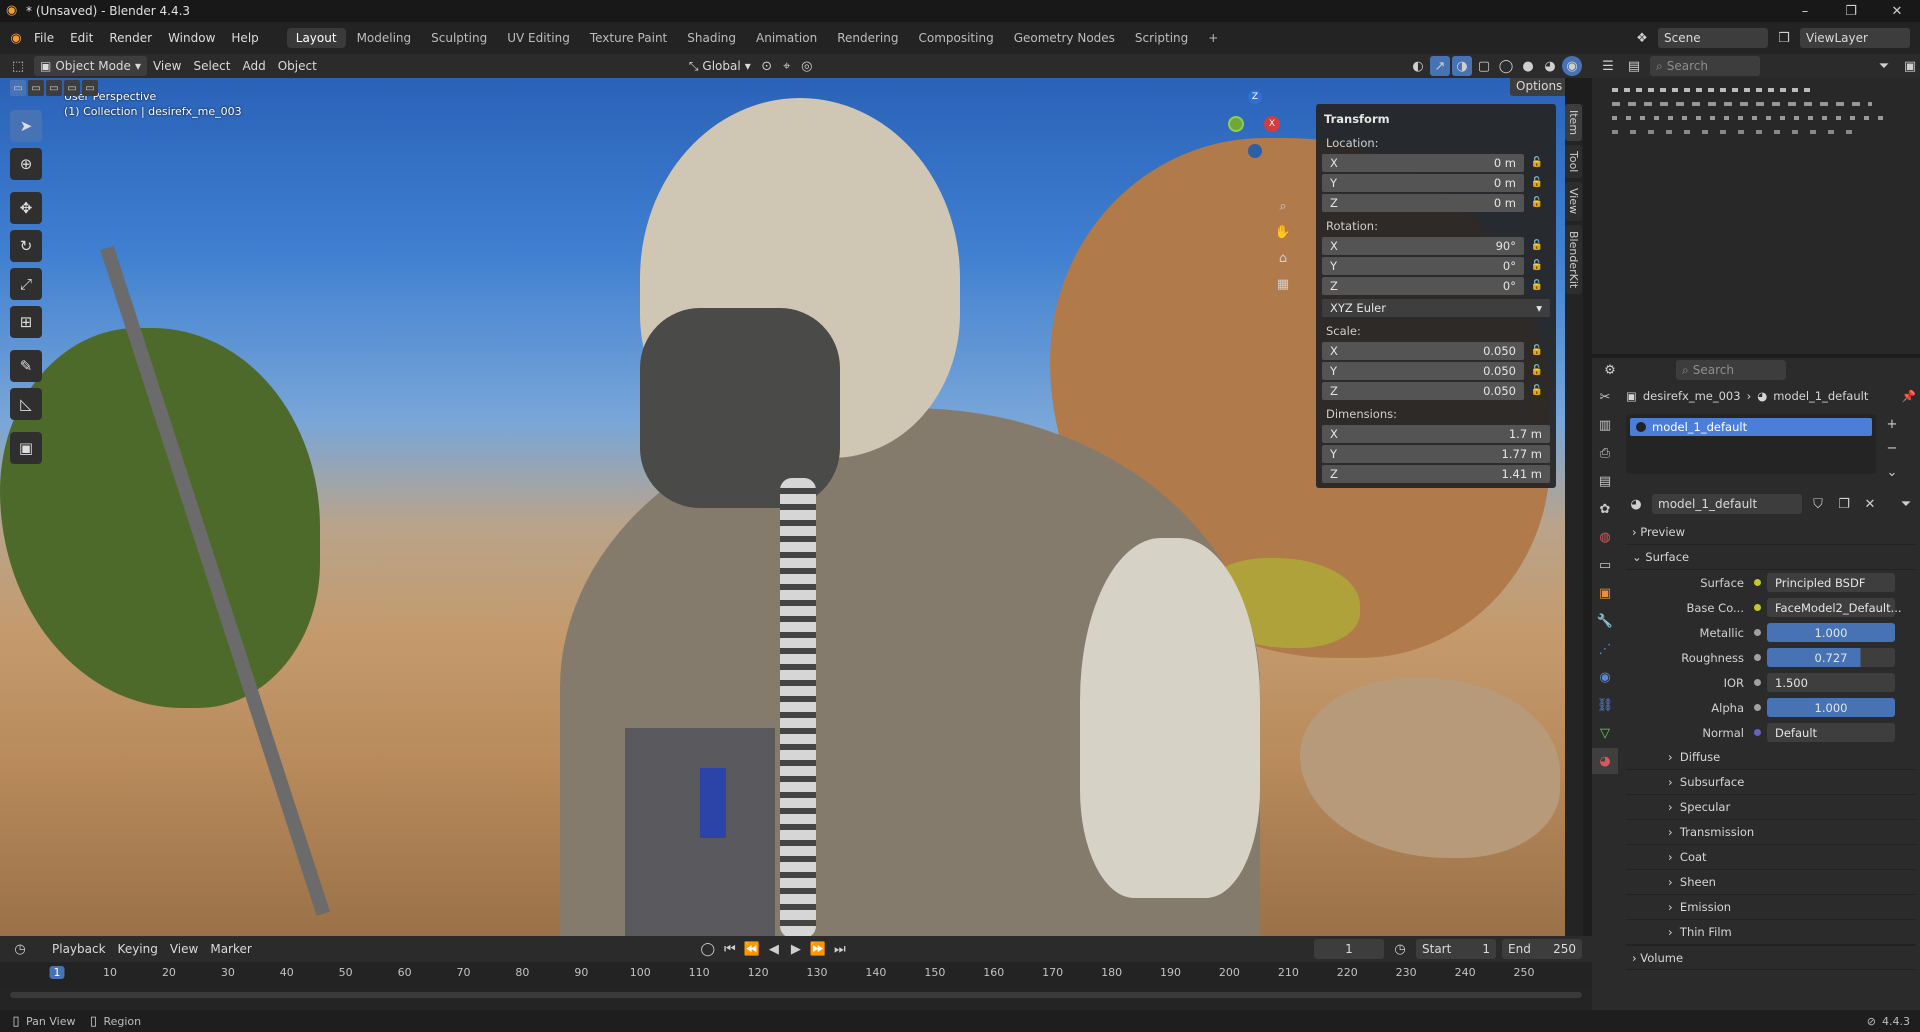 The image size is (1920, 1032). Describe the element at coordinates (1255, 151) in the screenshot. I see `gizmo-neg-z-axis` at that location.